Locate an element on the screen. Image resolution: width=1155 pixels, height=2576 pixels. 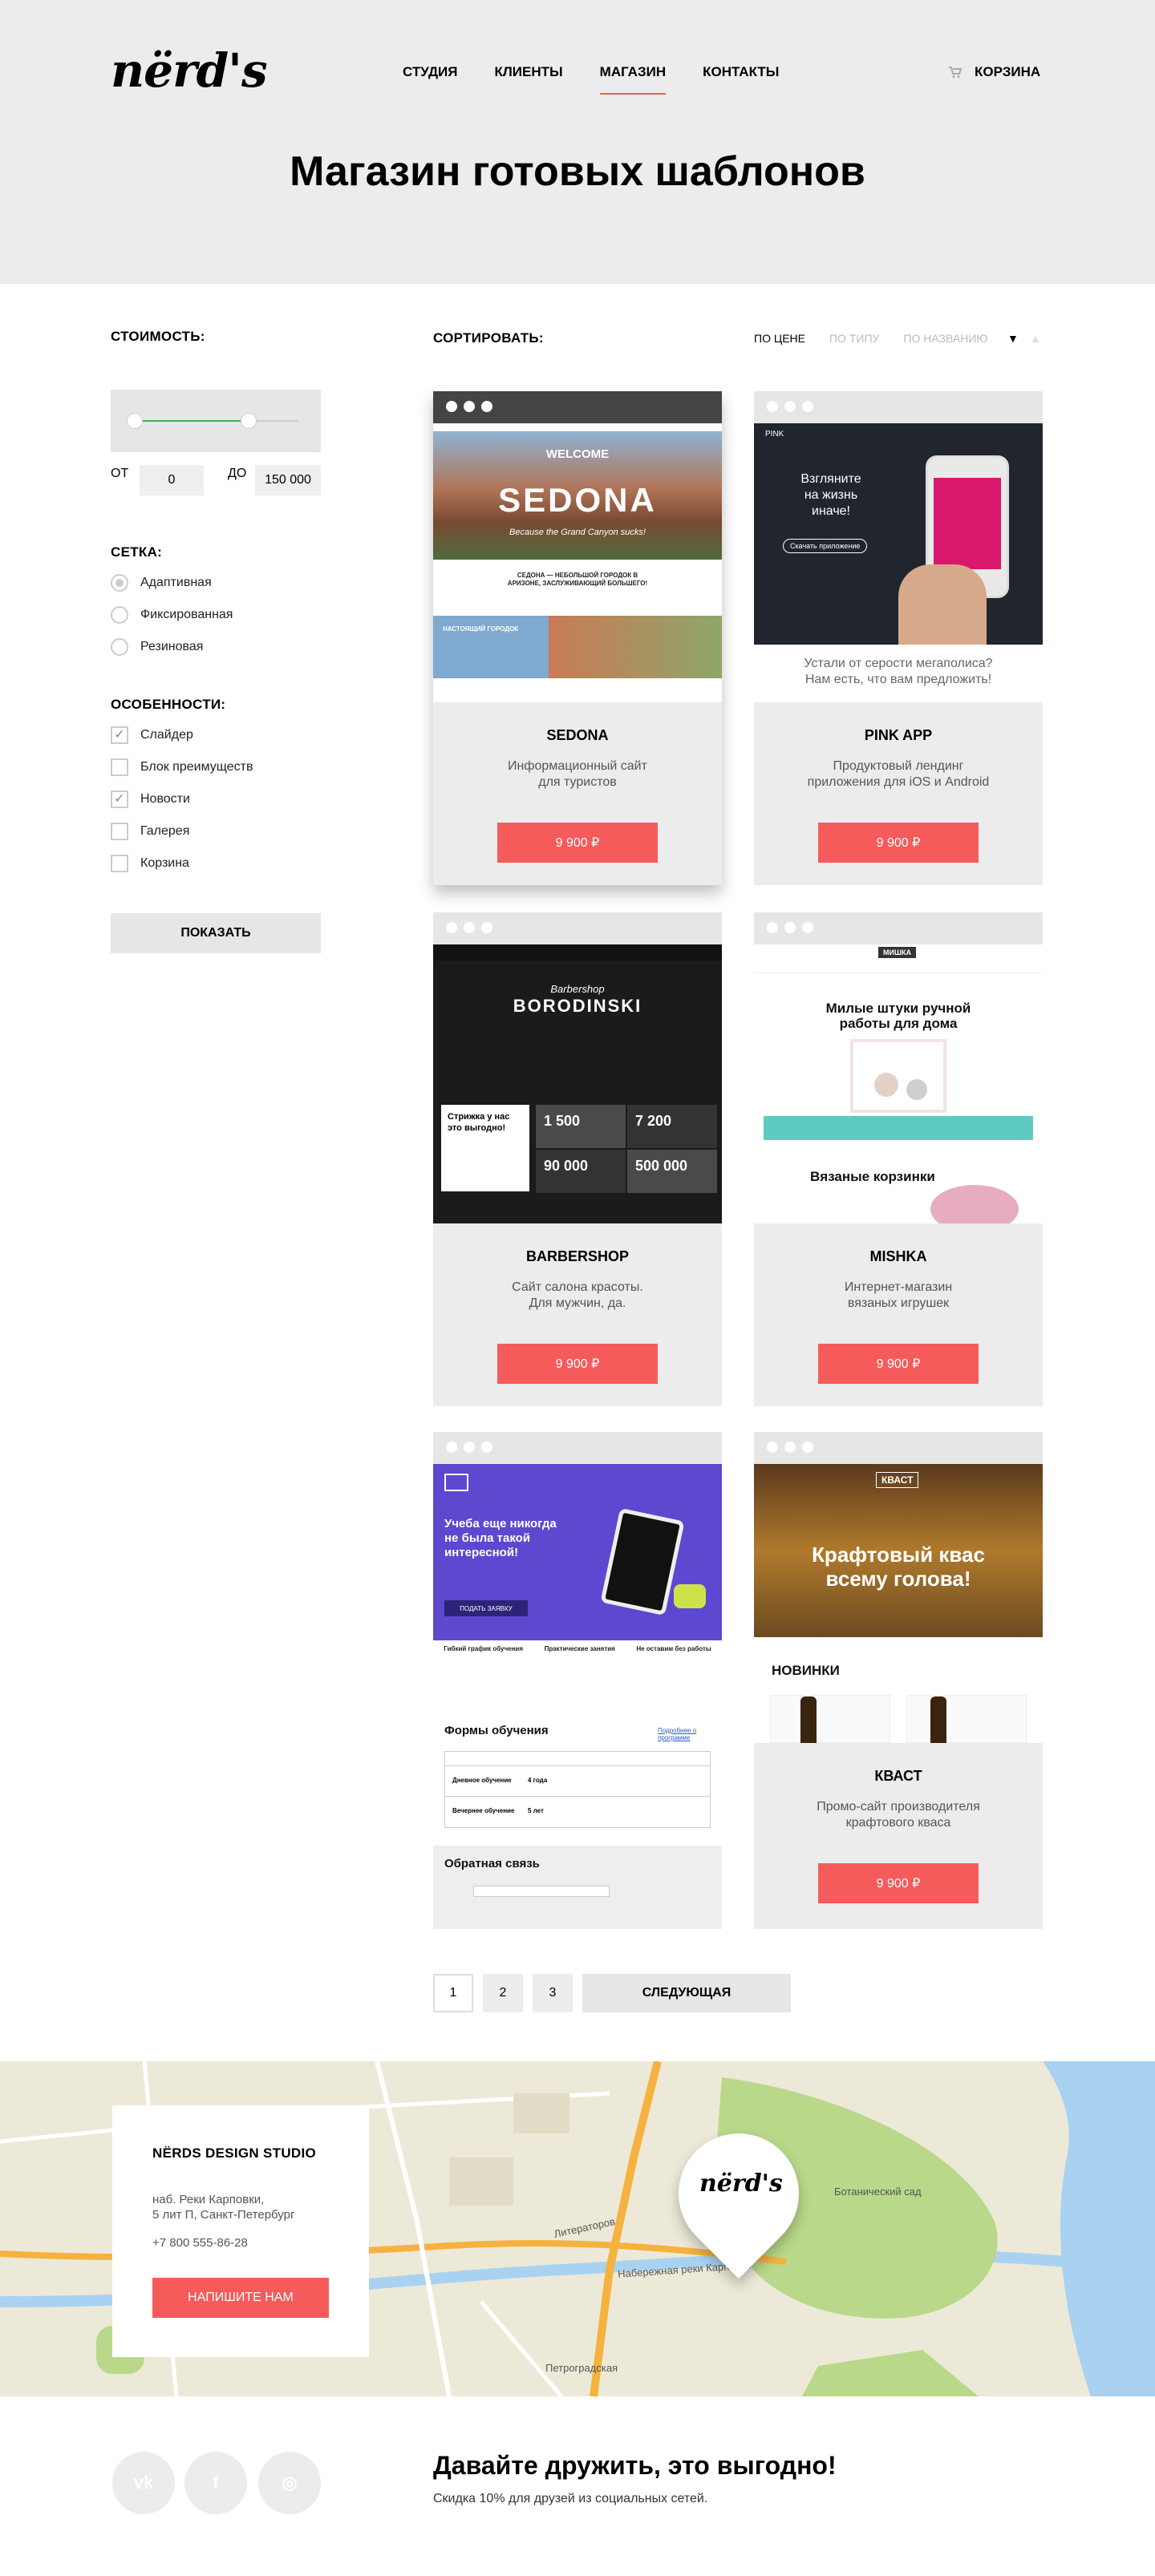
grid-label: СЕТКА: is located at coordinates (137, 552).